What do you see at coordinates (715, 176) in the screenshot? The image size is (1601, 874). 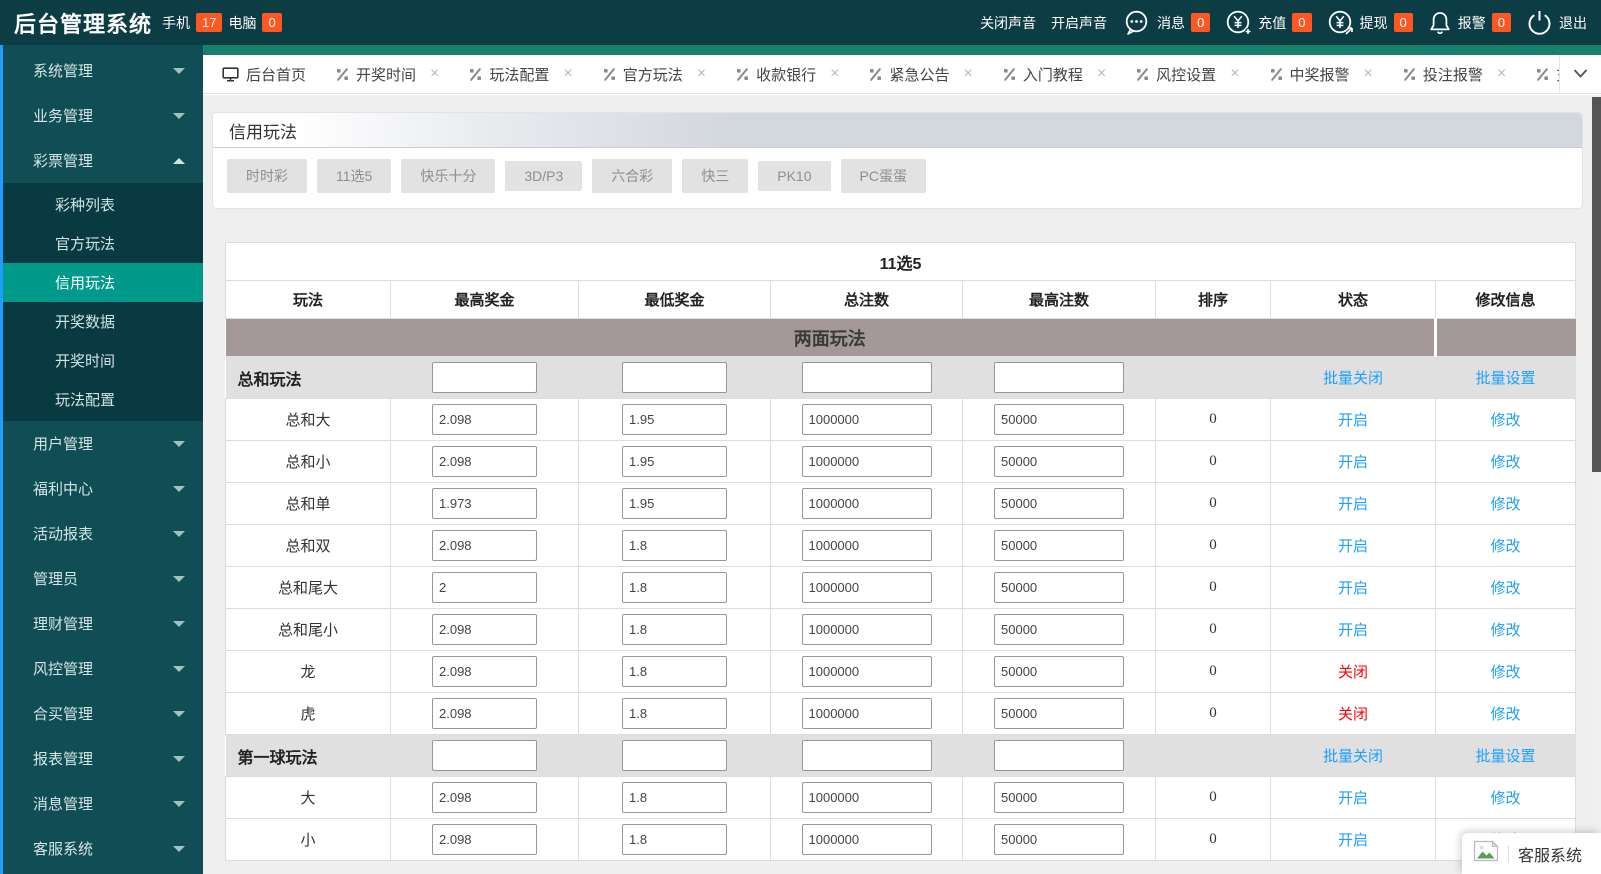 I see `game-tab-5: 快三` at bounding box center [715, 176].